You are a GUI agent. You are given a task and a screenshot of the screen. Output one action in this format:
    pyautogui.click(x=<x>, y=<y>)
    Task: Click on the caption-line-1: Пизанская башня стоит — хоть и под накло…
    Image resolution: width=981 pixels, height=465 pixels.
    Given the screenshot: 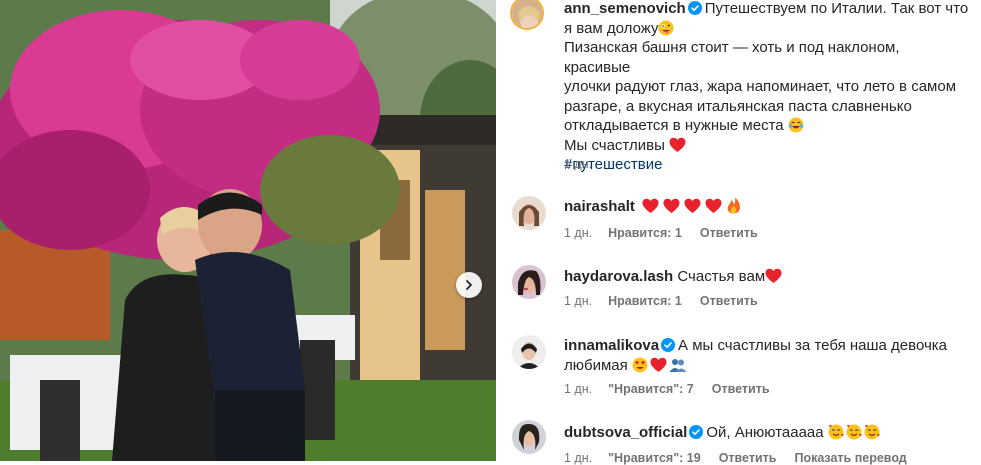 What is the action you would take?
    pyautogui.click(x=732, y=57)
    